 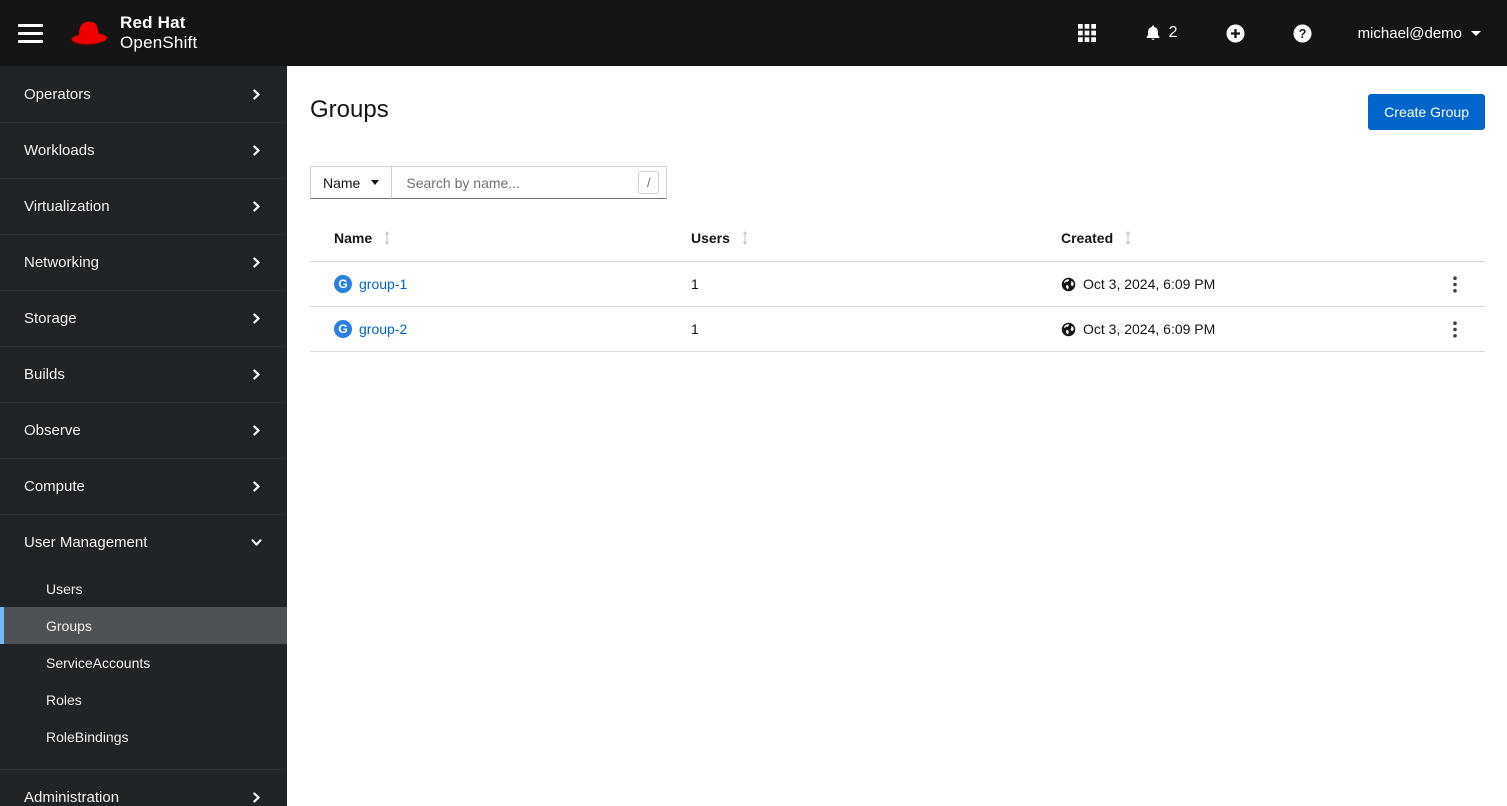 I want to click on column-header-created: Created, so click(x=1243, y=243).